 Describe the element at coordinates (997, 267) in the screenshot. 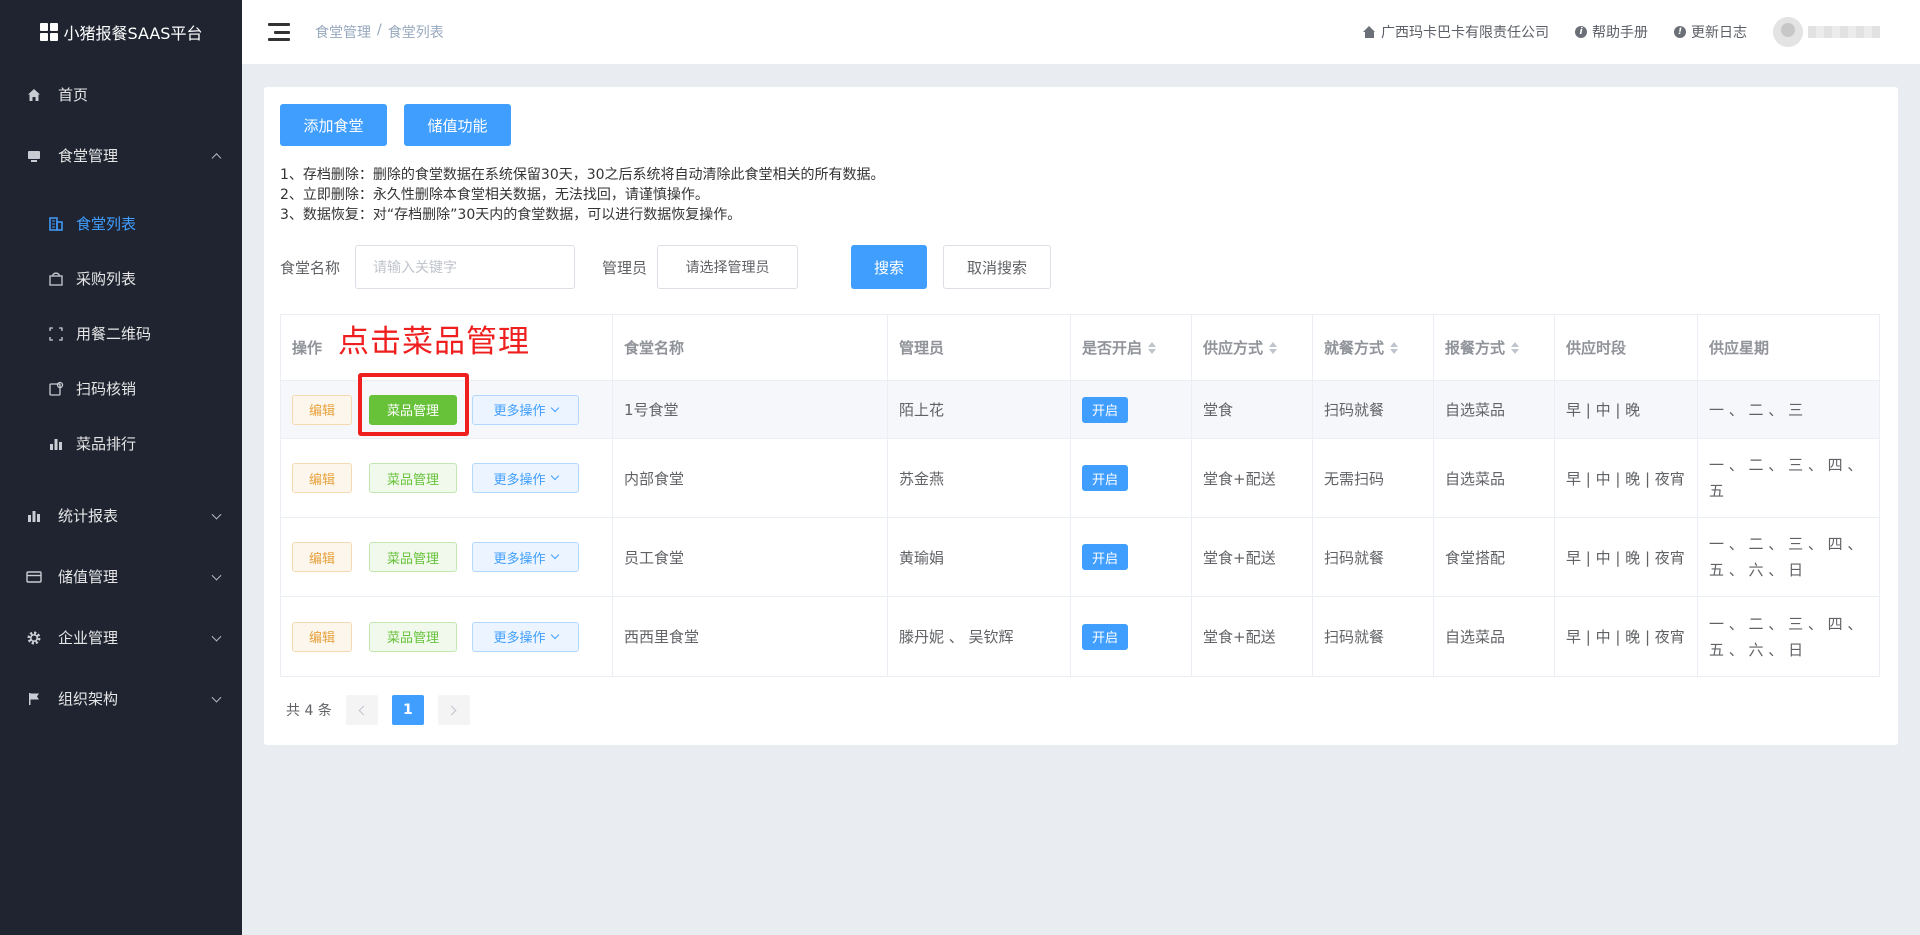

I see `cancel-search-button: 取消搜索` at that location.